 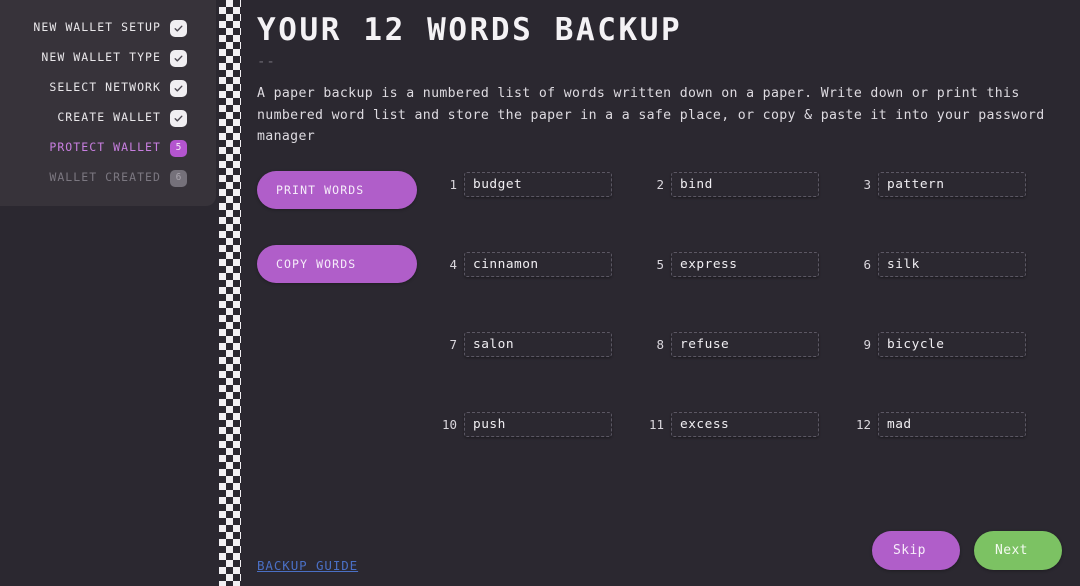 I want to click on seed-word-number: 3, so click(x=867, y=184).